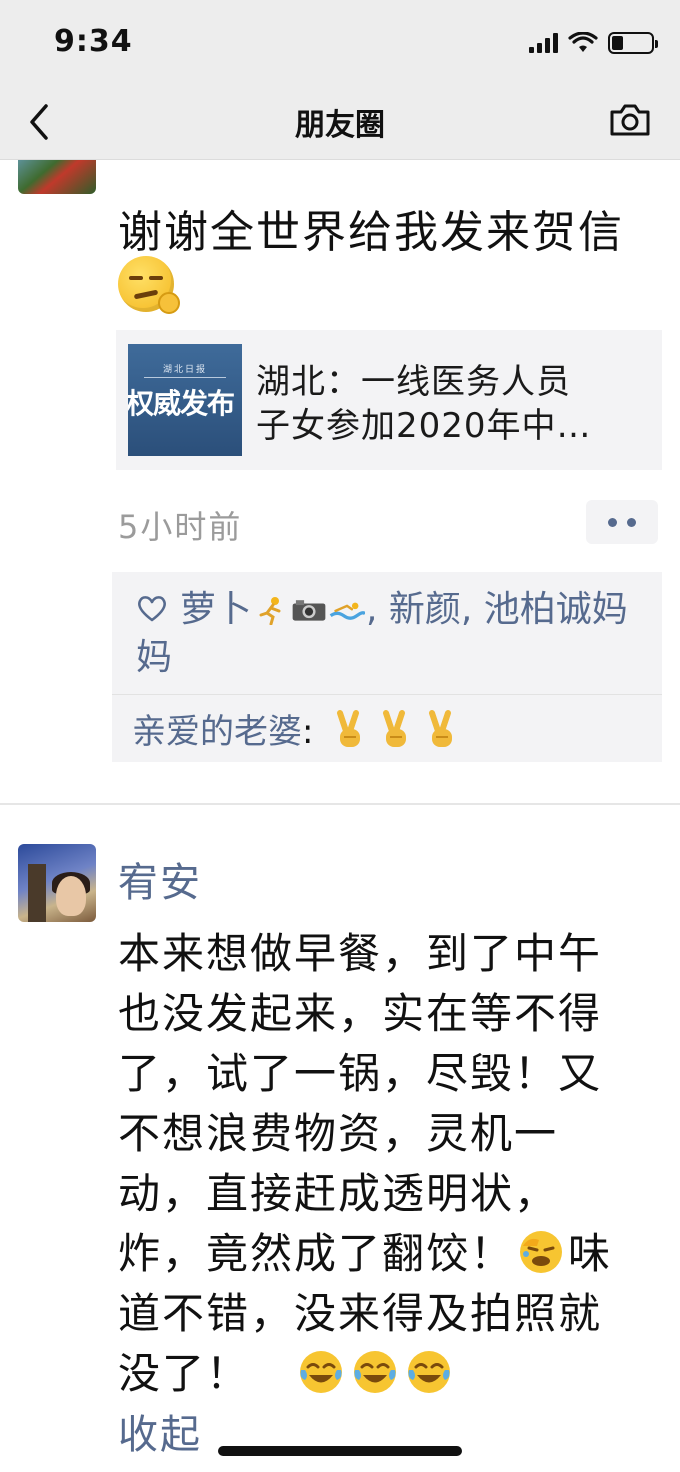 This screenshot has width=680, height=1472. Describe the element at coordinates (316, 1253) in the screenshot. I see `post-text-fragment: 炸，竟然成了翻饺！` at that location.